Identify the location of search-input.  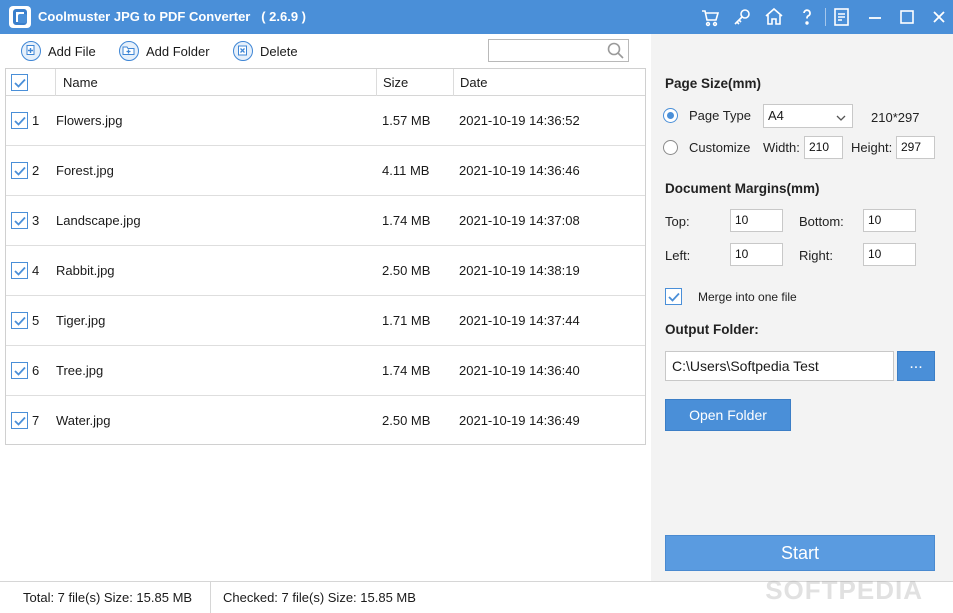
(548, 50).